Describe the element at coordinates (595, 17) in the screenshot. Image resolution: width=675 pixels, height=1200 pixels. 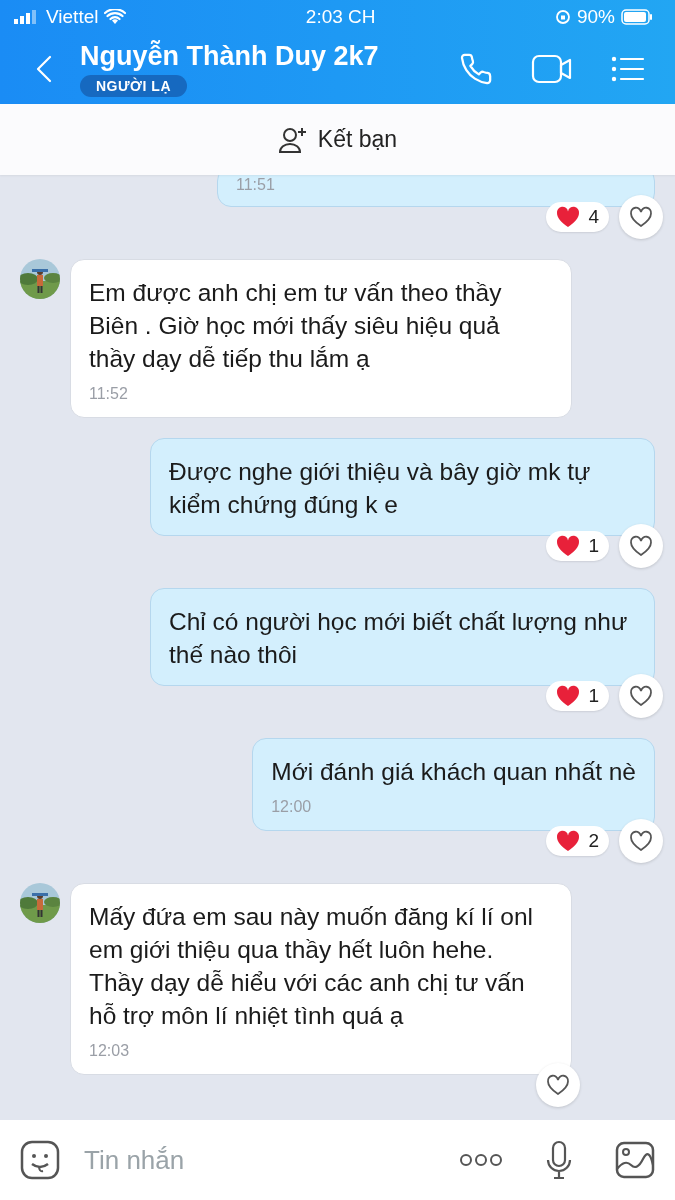
I see `battery-percentage: 90%` at that location.